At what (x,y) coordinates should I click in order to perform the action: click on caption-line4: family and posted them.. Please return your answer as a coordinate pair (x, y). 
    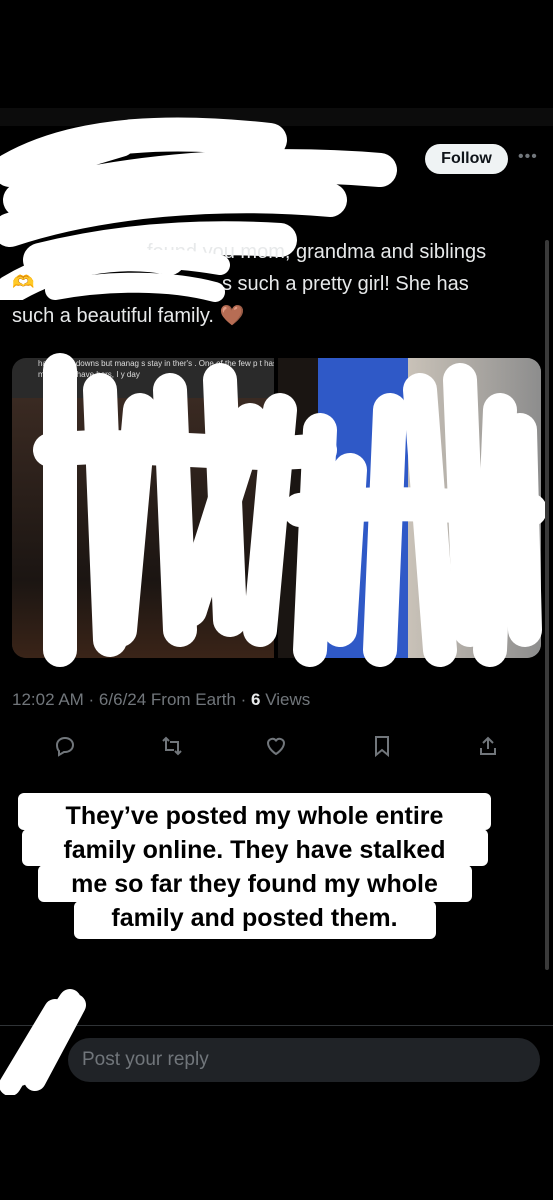
    Looking at the image, I should click on (254, 918).